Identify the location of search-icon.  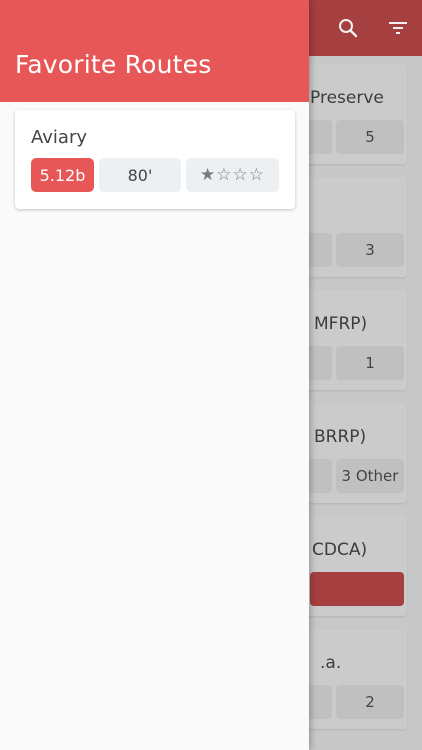
(348, 28).